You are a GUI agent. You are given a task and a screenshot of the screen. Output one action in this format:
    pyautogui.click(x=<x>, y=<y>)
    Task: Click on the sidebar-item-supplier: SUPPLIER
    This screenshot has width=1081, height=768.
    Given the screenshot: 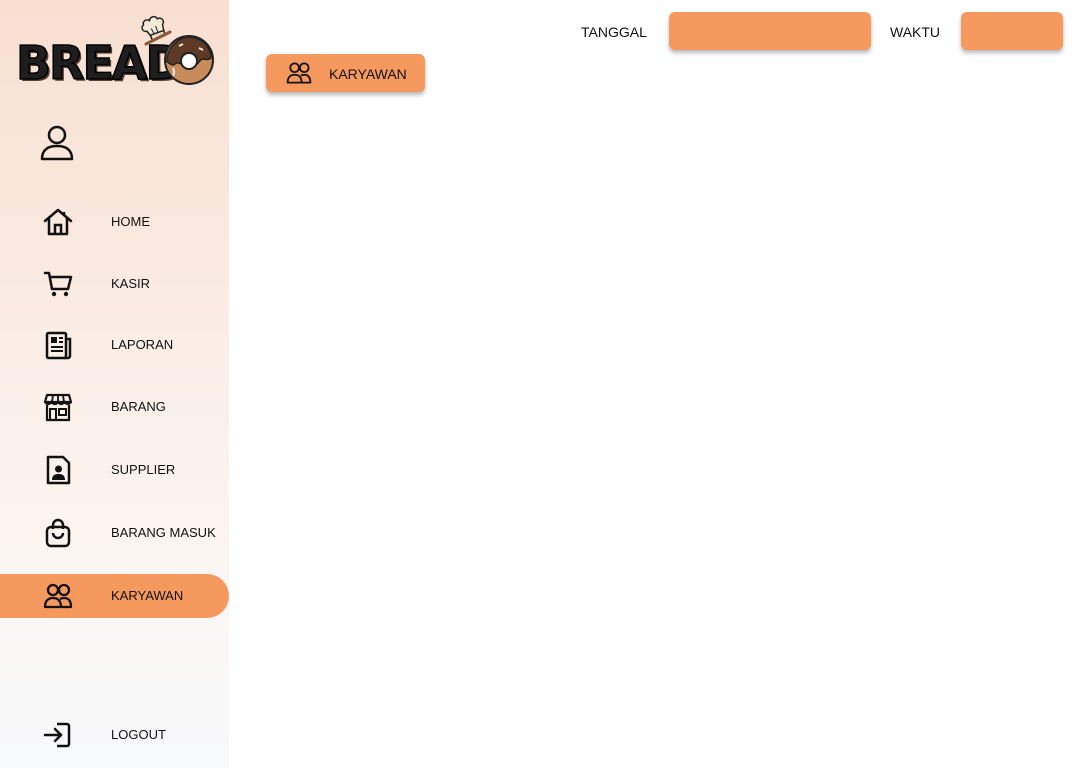 What is the action you would take?
    pyautogui.click(x=114, y=470)
    